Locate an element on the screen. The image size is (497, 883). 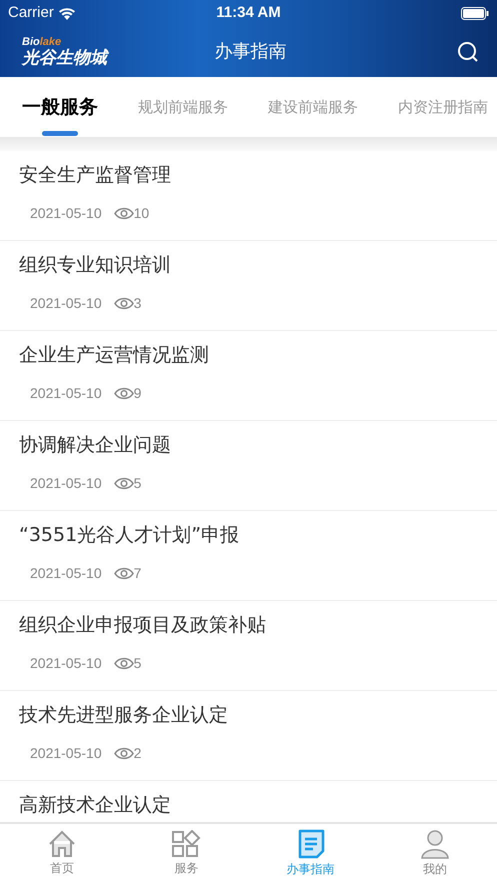
nav-tab: 首页 is located at coordinates (62, 853).